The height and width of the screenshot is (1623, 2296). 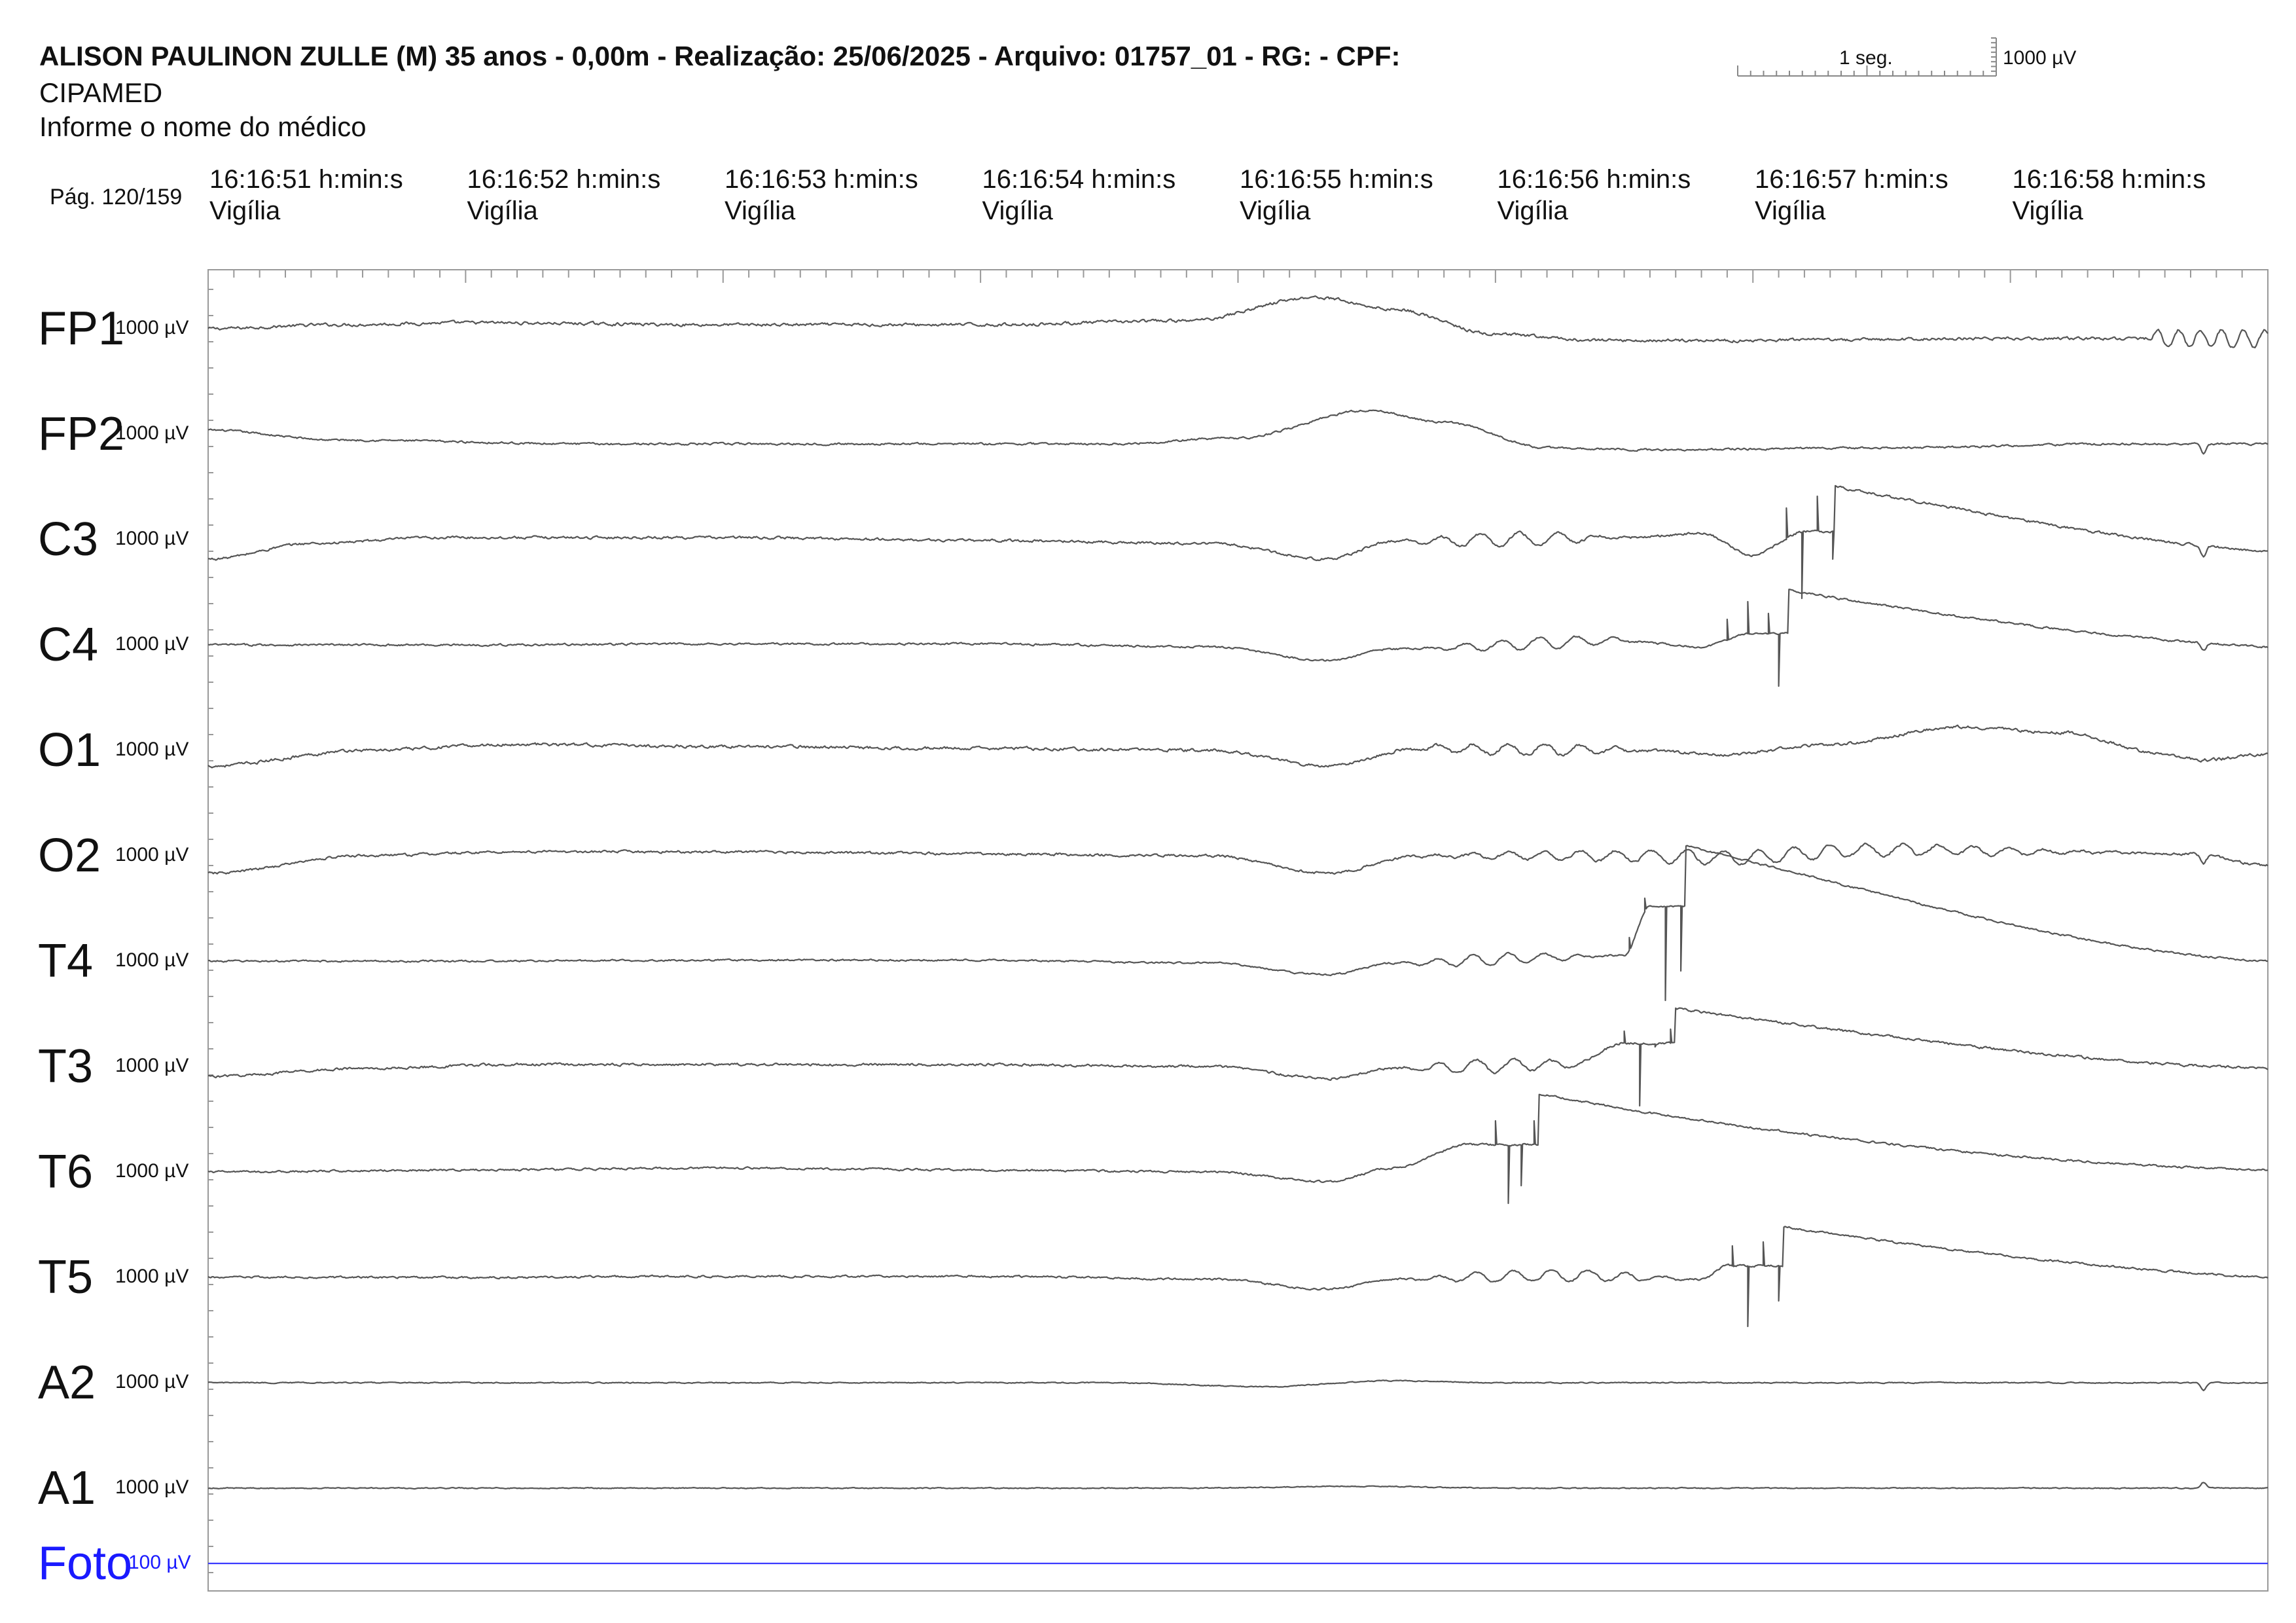 I want to click on trace-t5, so click(x=1238, y=1277).